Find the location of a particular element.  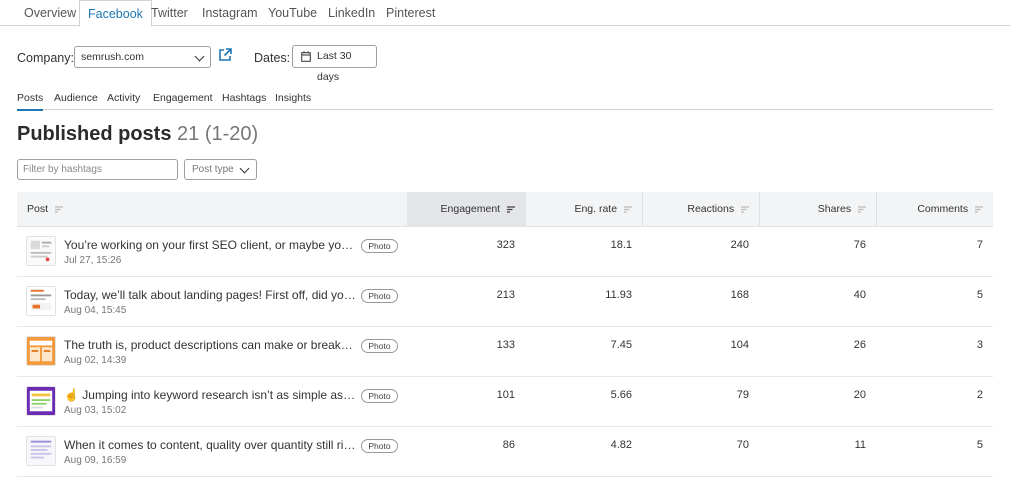

comments-value: 7 is located at coordinates (979, 245).